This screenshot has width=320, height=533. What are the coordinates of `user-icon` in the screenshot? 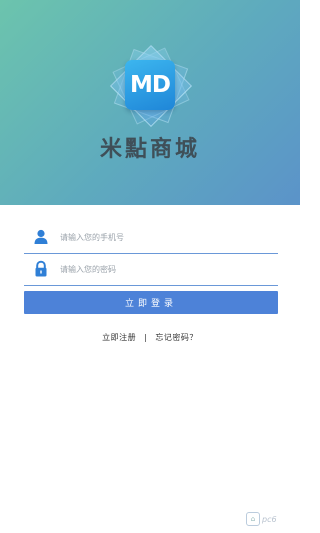 It's located at (41, 237).